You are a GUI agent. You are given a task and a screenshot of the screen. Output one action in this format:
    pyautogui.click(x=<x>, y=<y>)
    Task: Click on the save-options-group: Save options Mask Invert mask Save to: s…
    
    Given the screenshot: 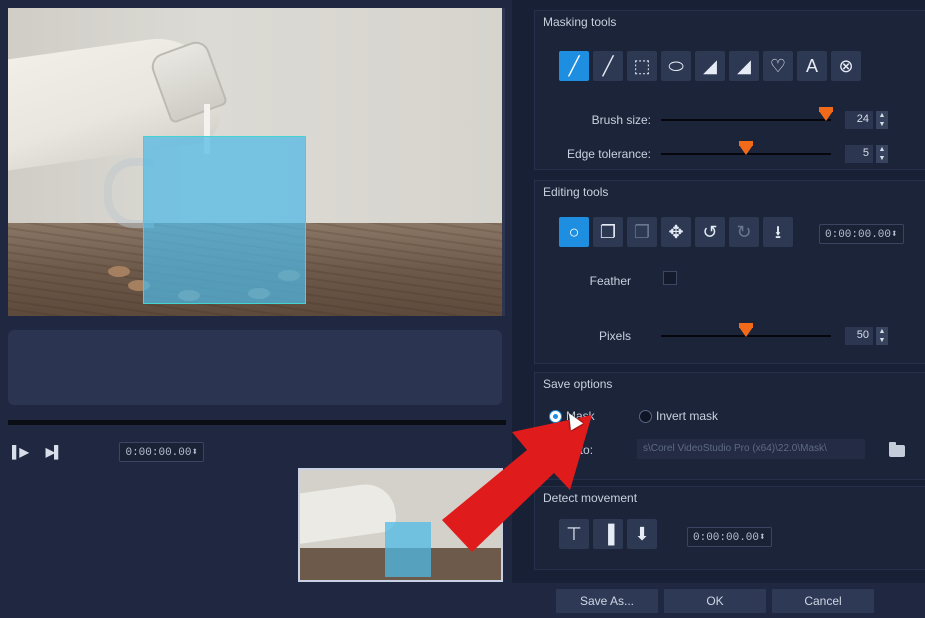 What is the action you would take?
    pyautogui.click(x=729, y=426)
    